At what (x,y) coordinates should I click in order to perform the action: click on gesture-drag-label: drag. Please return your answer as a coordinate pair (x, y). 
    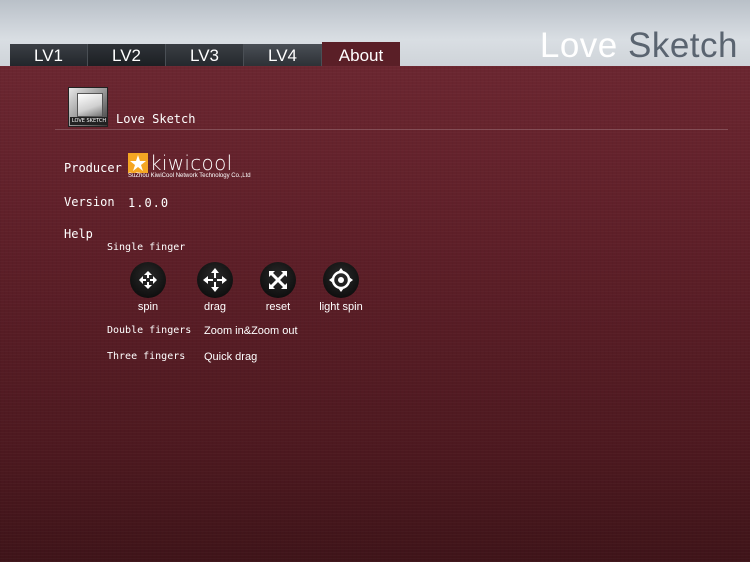
    Looking at the image, I should click on (215, 307).